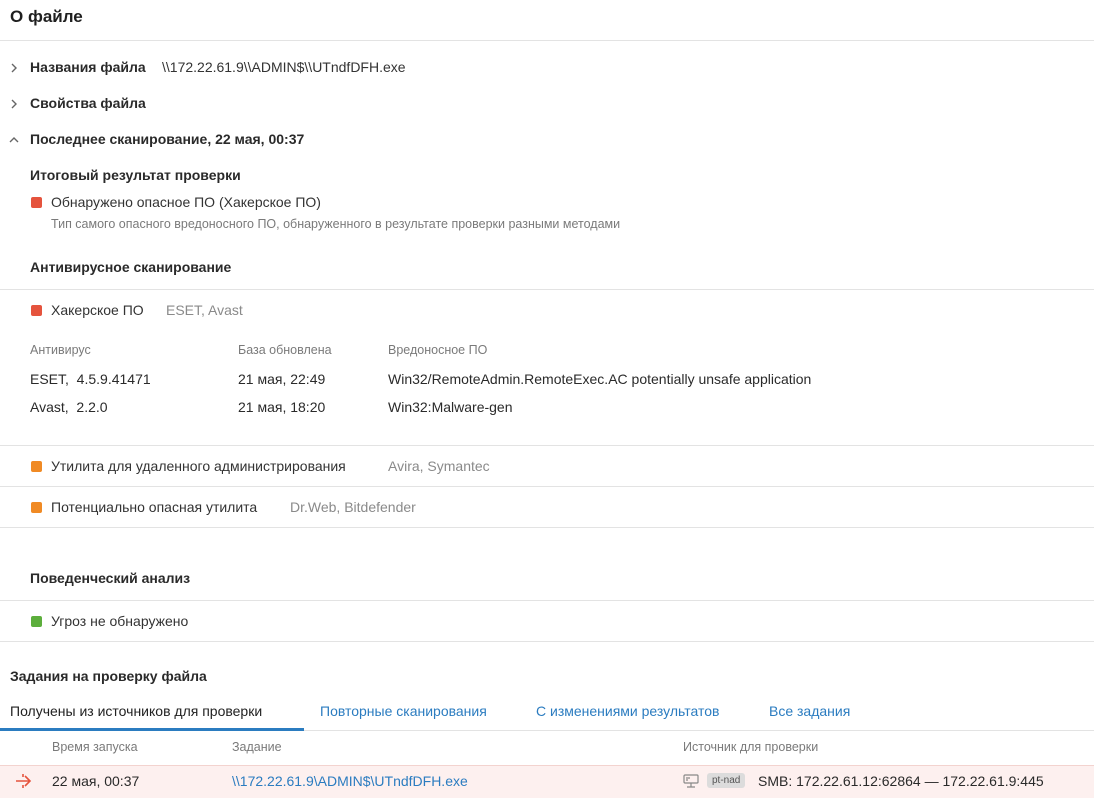 The width and height of the screenshot is (1094, 807). What do you see at coordinates (204, 310) in the screenshot?
I see `av-group-engines: ESET, Avast` at bounding box center [204, 310].